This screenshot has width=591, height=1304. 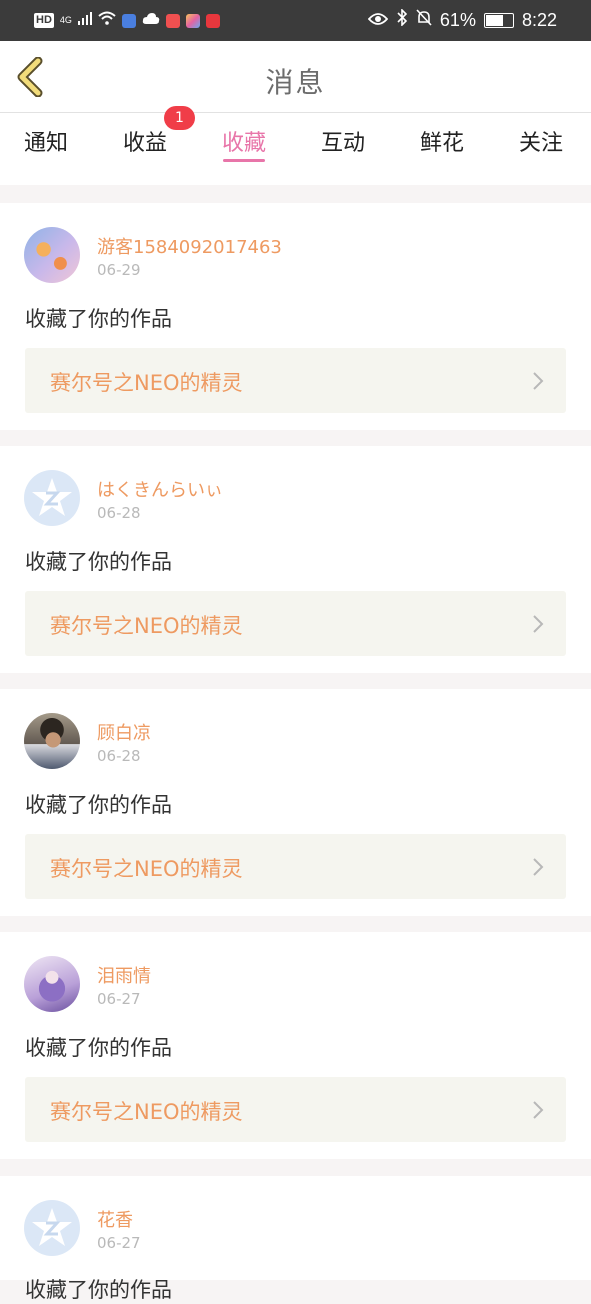 I want to click on tab-favorites: 收藏, so click(x=244, y=143).